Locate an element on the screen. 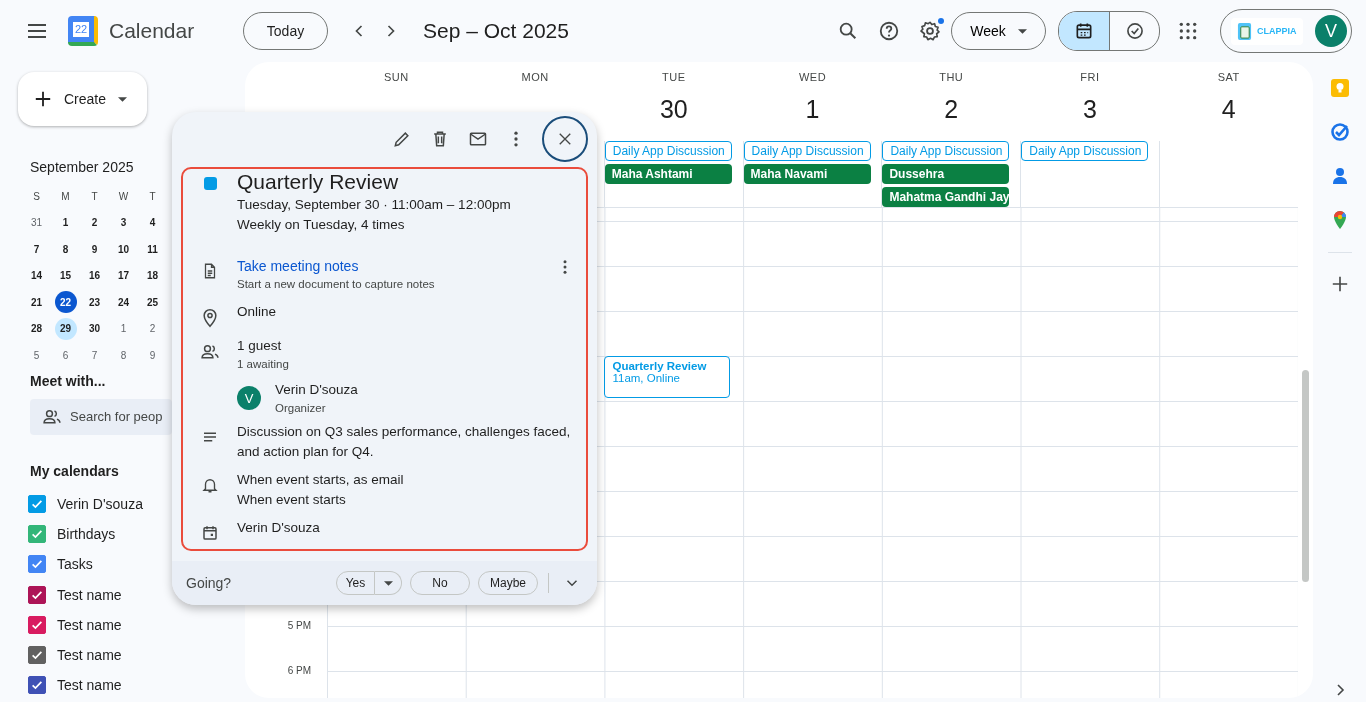 The width and height of the screenshot is (1366, 702). event-detail: 11am, Online is located at coordinates (646, 378).